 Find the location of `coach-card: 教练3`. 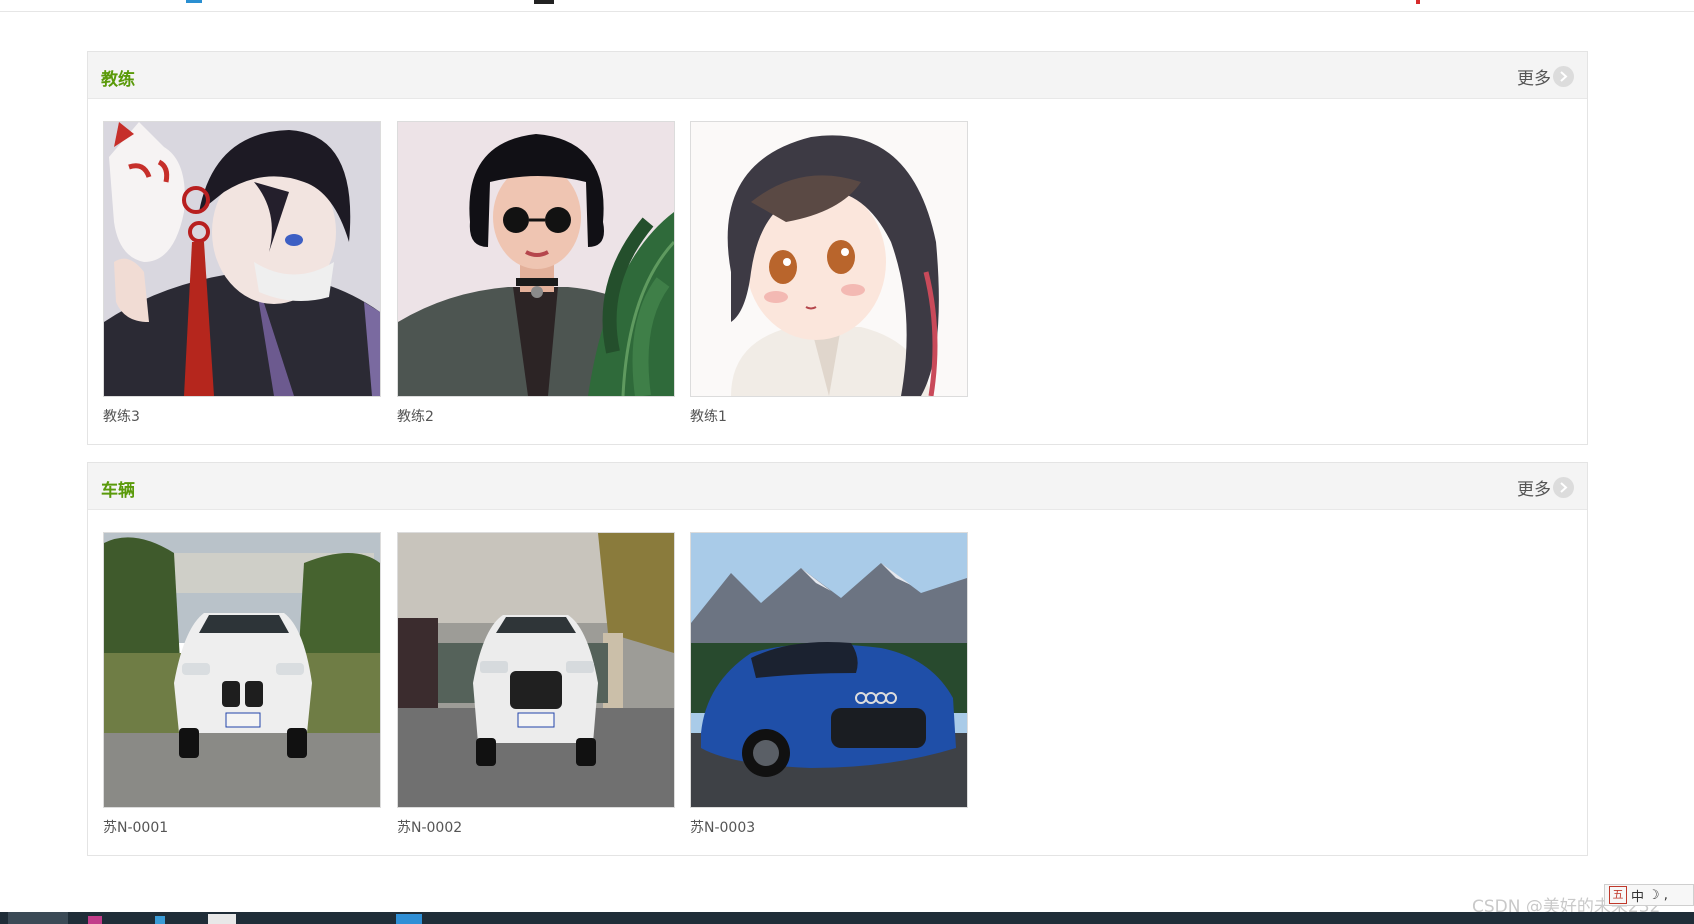

coach-card: 教练3 is located at coordinates (242, 273).